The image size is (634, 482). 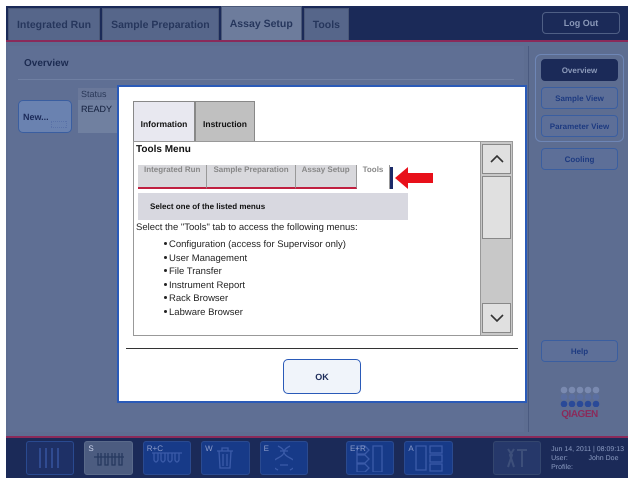 I want to click on toolbar-button: A, so click(x=428, y=458).